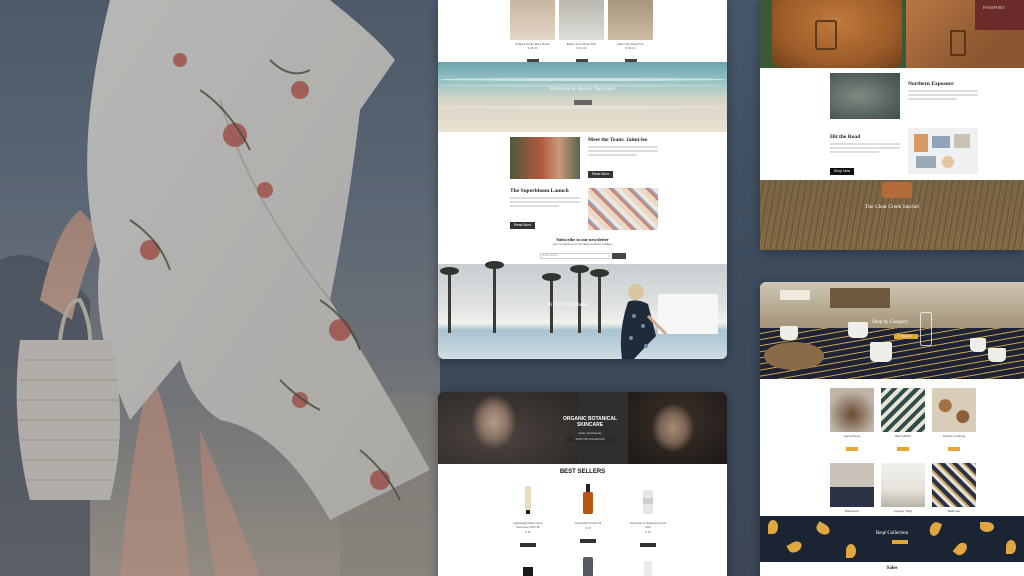  I want to click on model-photo-left, so click(508, 428).